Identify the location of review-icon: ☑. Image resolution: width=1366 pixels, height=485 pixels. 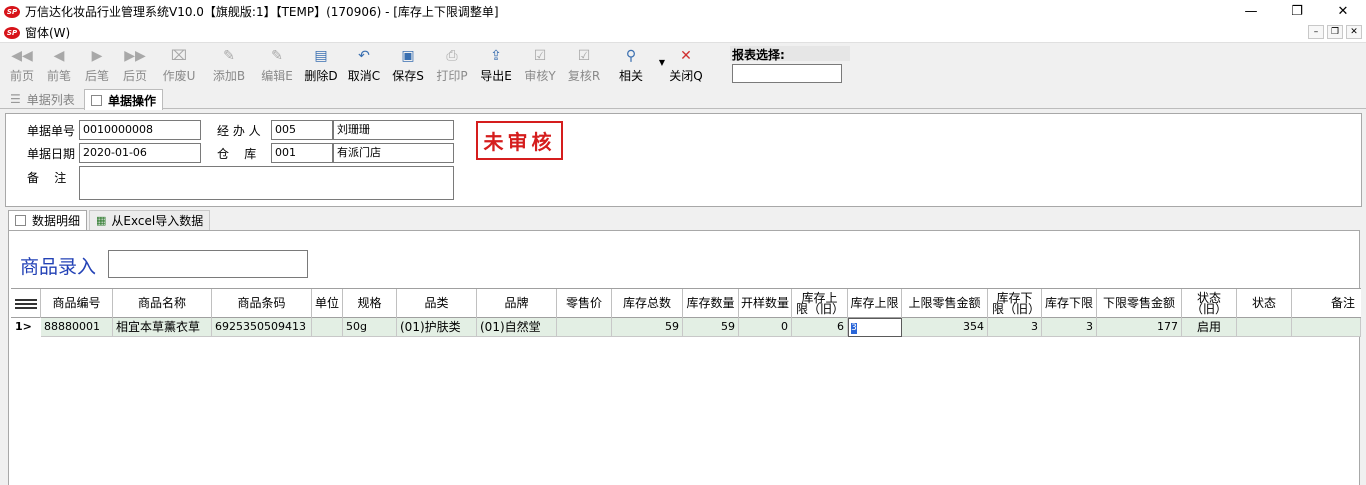
(584, 56).